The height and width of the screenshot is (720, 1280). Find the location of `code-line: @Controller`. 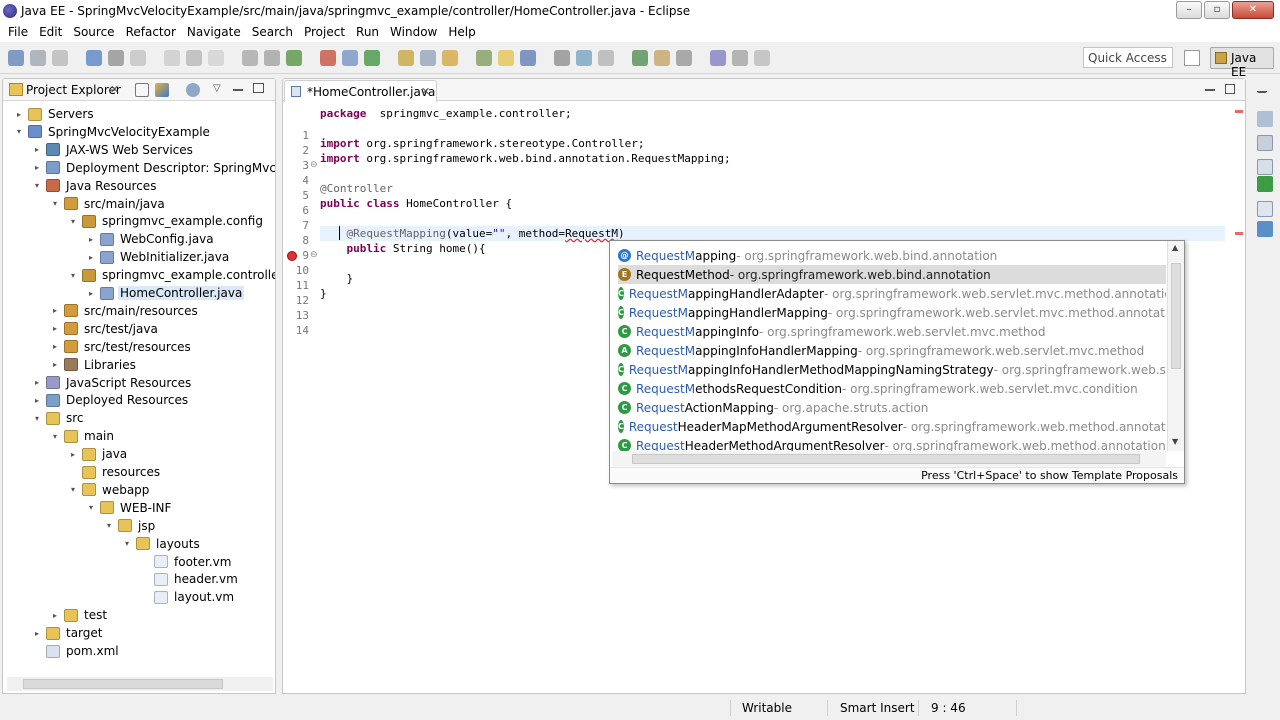

code-line: @Controller is located at coordinates (356, 188).